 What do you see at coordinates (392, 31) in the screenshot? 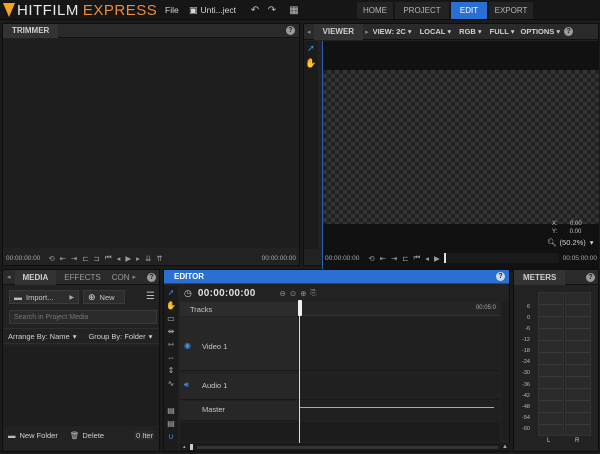
I see `view-dropdown: VIEW: 2C ▾` at bounding box center [392, 31].